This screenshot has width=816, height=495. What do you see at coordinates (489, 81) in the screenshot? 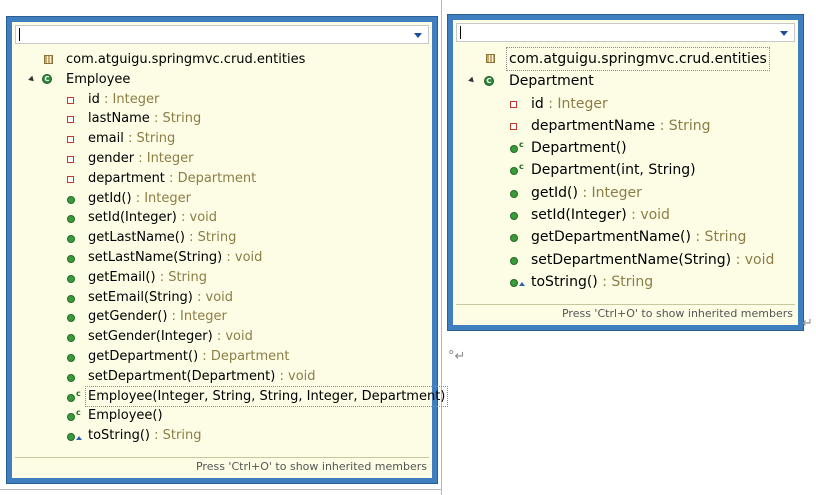
I see `class-icon: C` at bounding box center [489, 81].